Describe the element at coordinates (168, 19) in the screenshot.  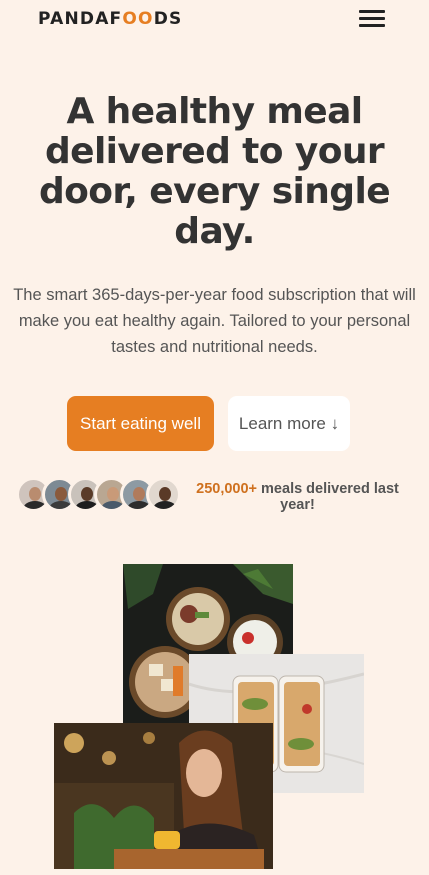
I see `logo-text-end: DS` at that location.